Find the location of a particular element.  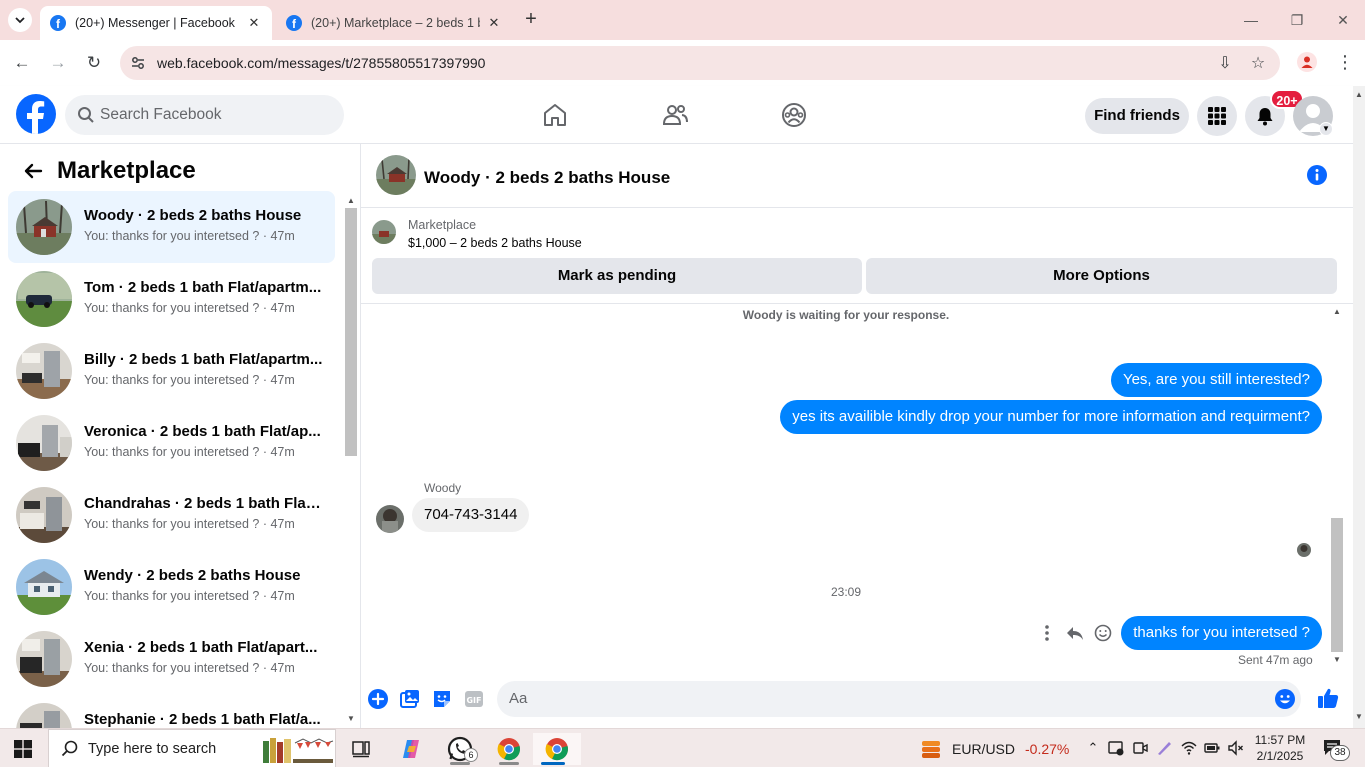

sender-avatar is located at coordinates (390, 519).